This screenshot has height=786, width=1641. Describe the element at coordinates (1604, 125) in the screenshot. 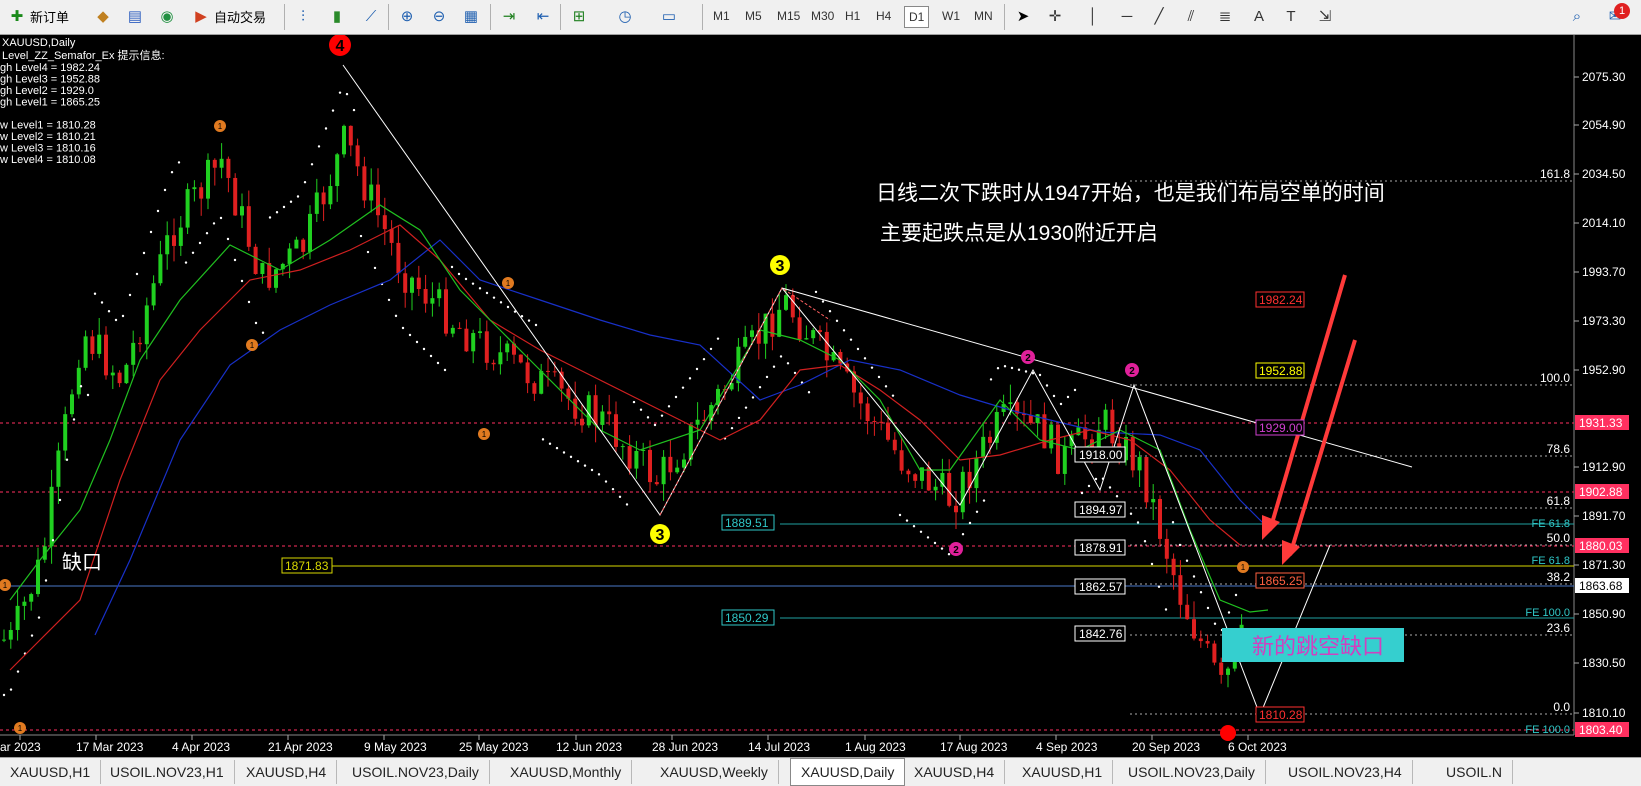

I see `price-tick: 2054.90` at that location.